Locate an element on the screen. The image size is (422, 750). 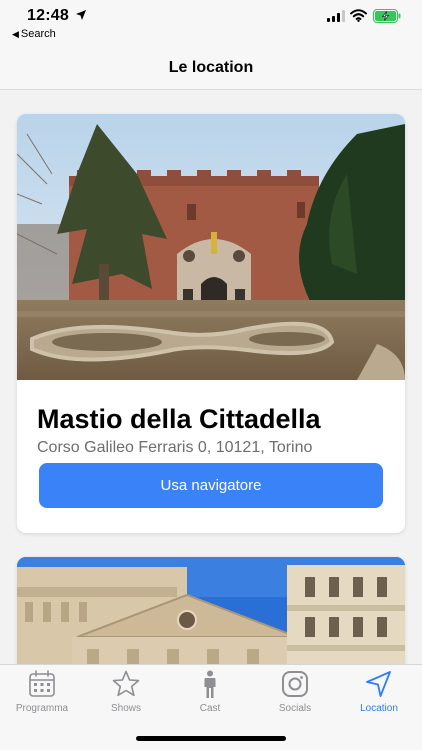
tab-socials: Socials is located at coordinates (295, 694).